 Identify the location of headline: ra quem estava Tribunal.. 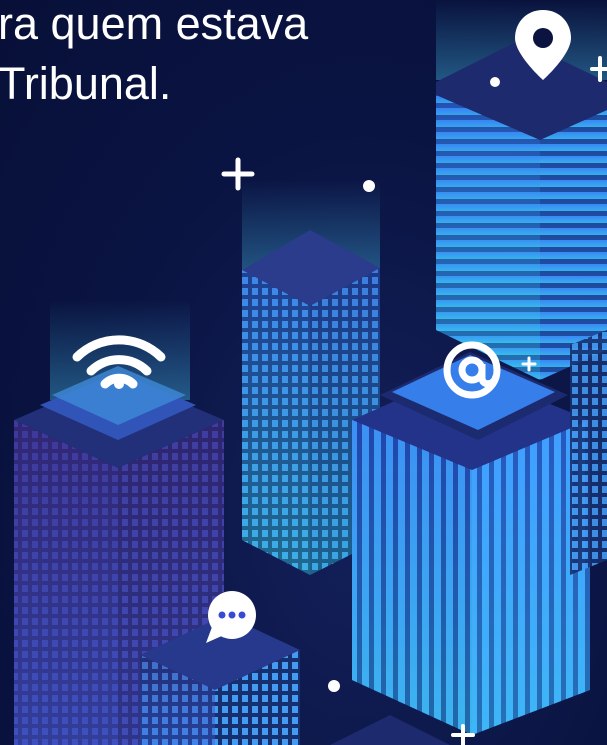
(154, 57).